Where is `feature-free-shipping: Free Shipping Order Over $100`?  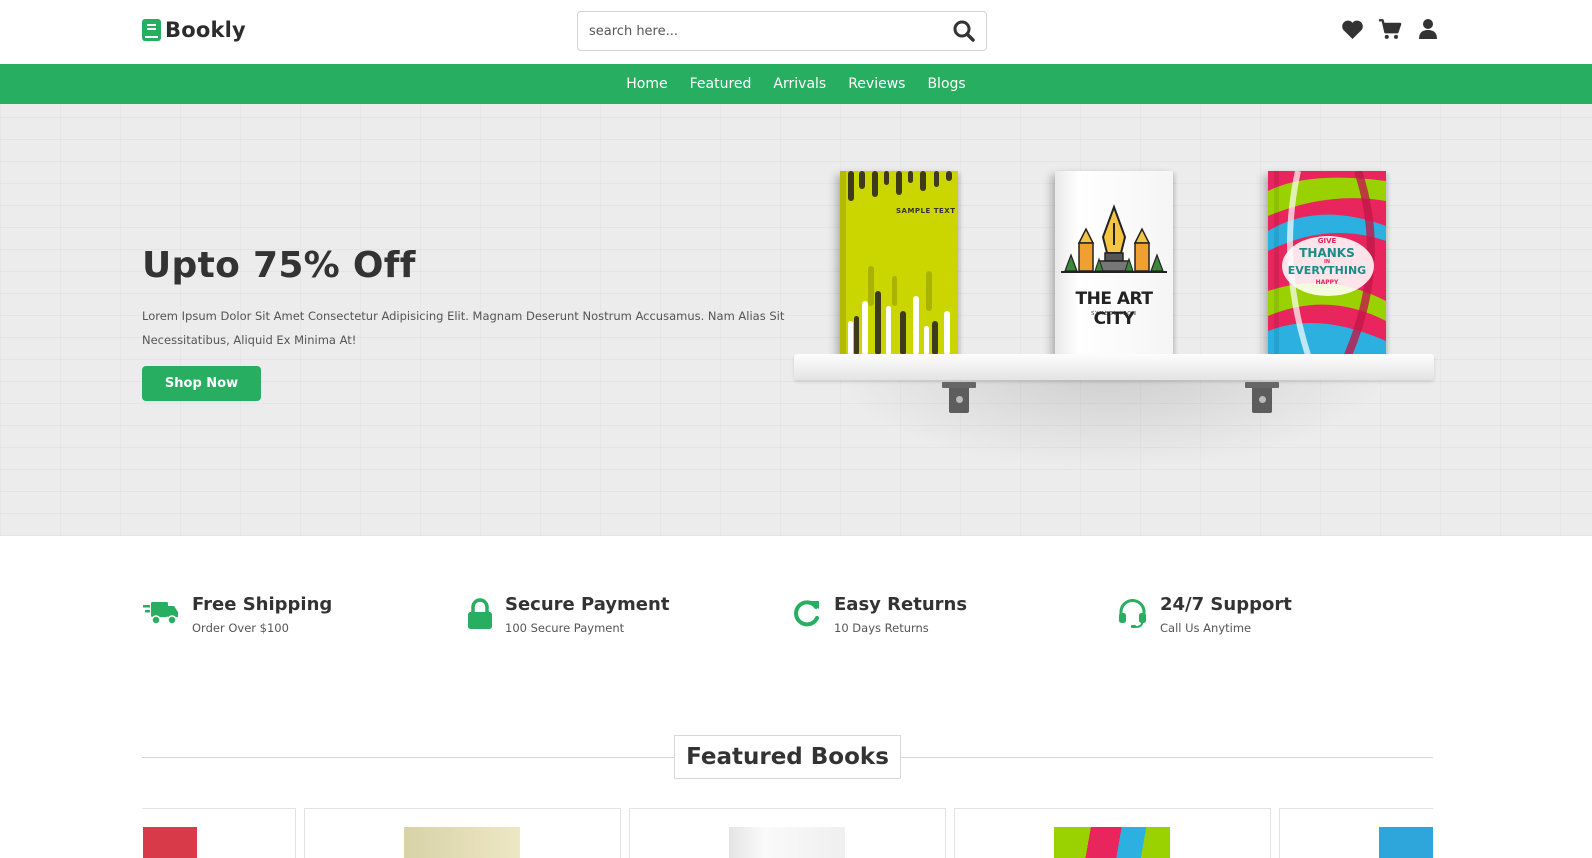 feature-free-shipping: Free Shipping Order Over $100 is located at coordinates (237, 614).